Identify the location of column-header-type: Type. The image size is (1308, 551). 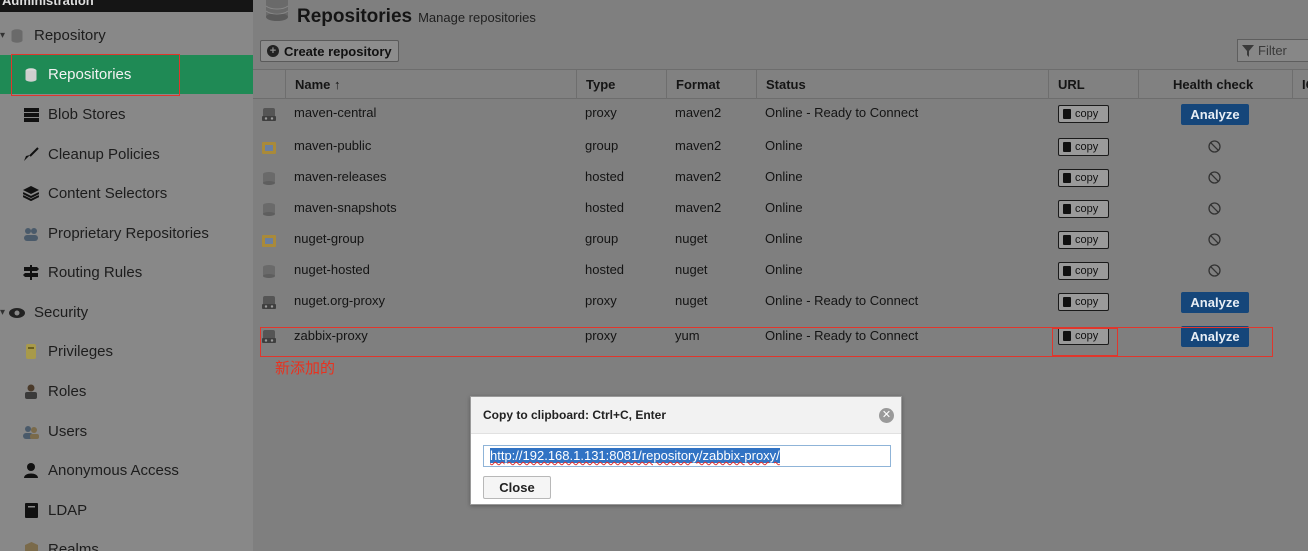
(621, 84).